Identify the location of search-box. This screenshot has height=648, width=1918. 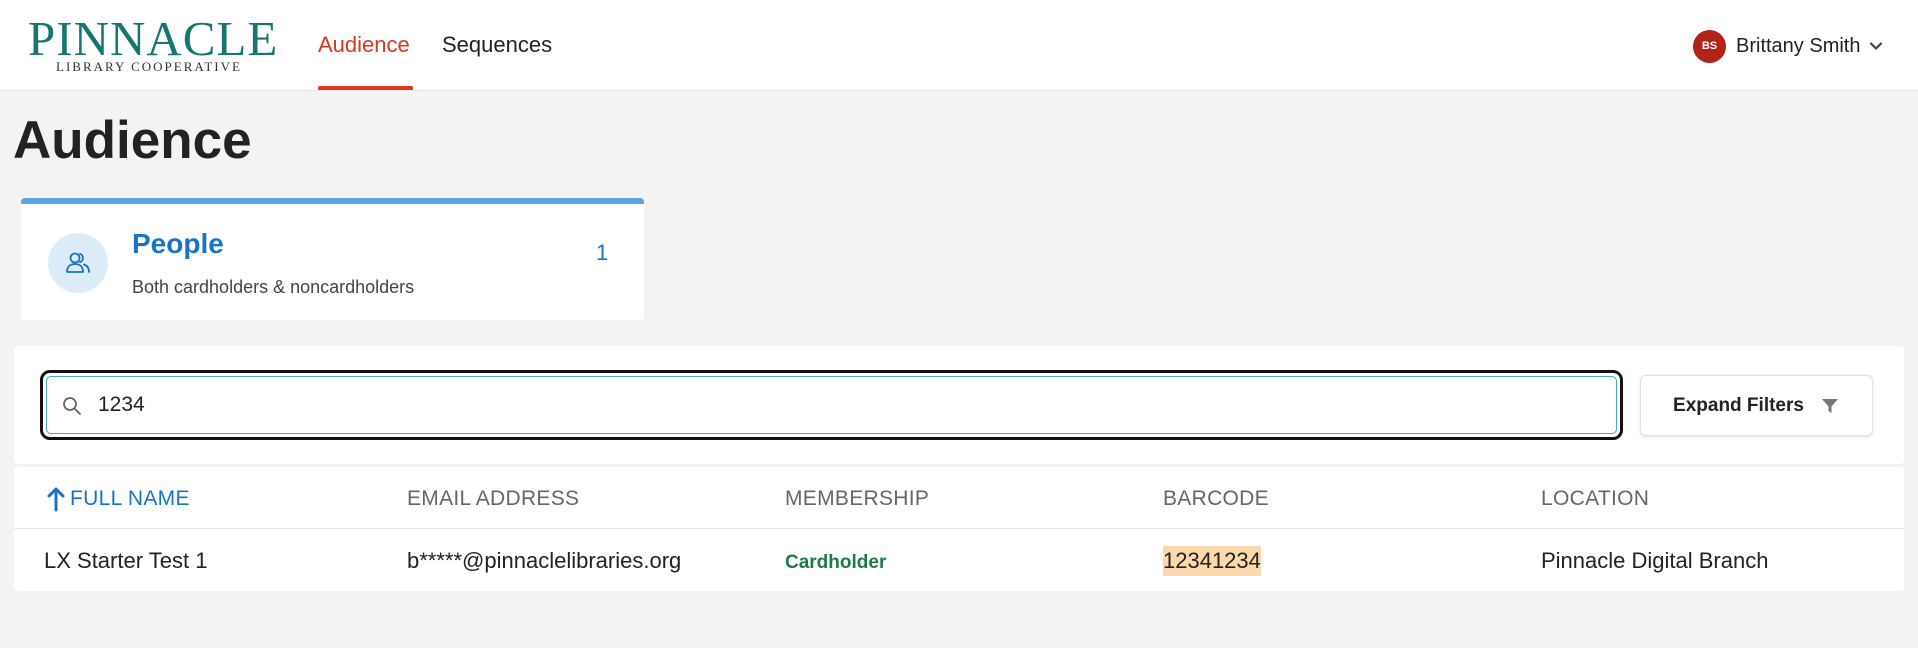
(831, 405).